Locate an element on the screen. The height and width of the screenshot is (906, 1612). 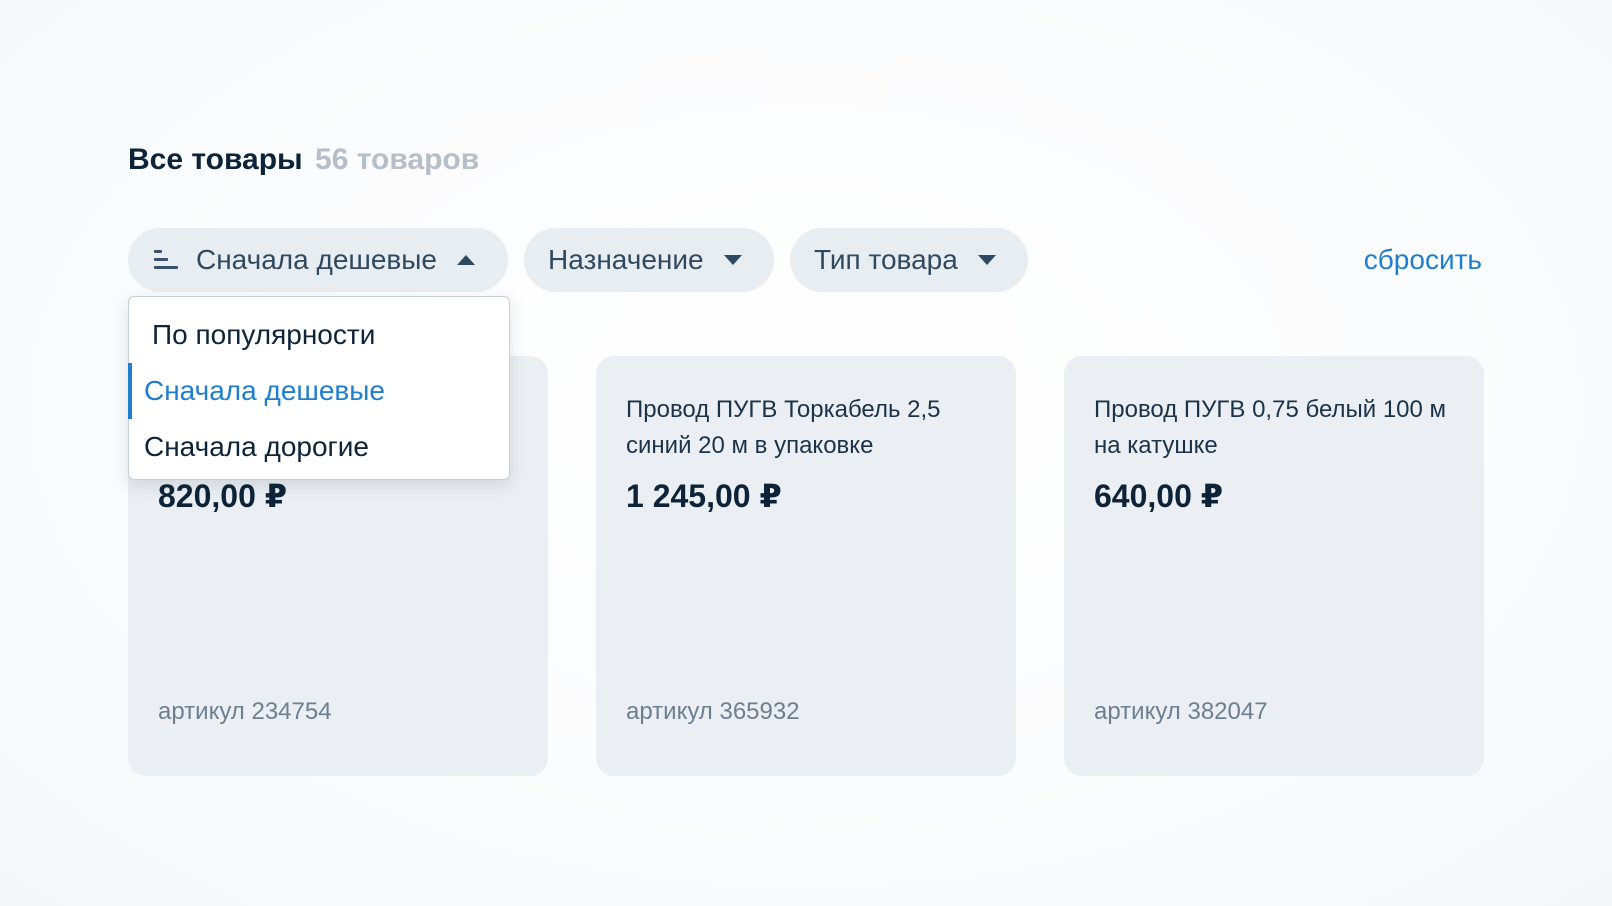
purpose-filter-label: Назначение is located at coordinates (626, 259).